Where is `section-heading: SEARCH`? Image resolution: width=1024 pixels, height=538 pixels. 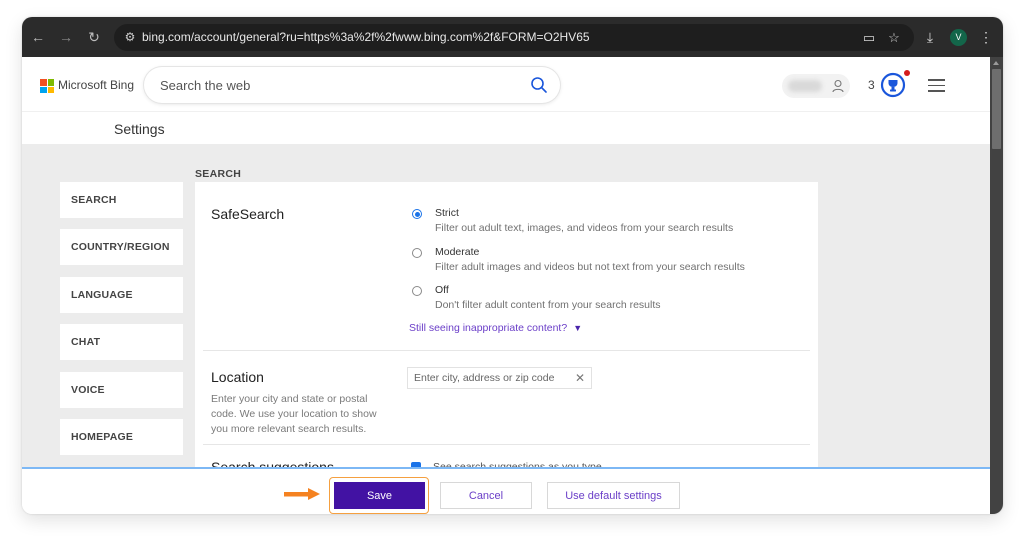
section-heading: SEARCH is located at coordinates (218, 174).